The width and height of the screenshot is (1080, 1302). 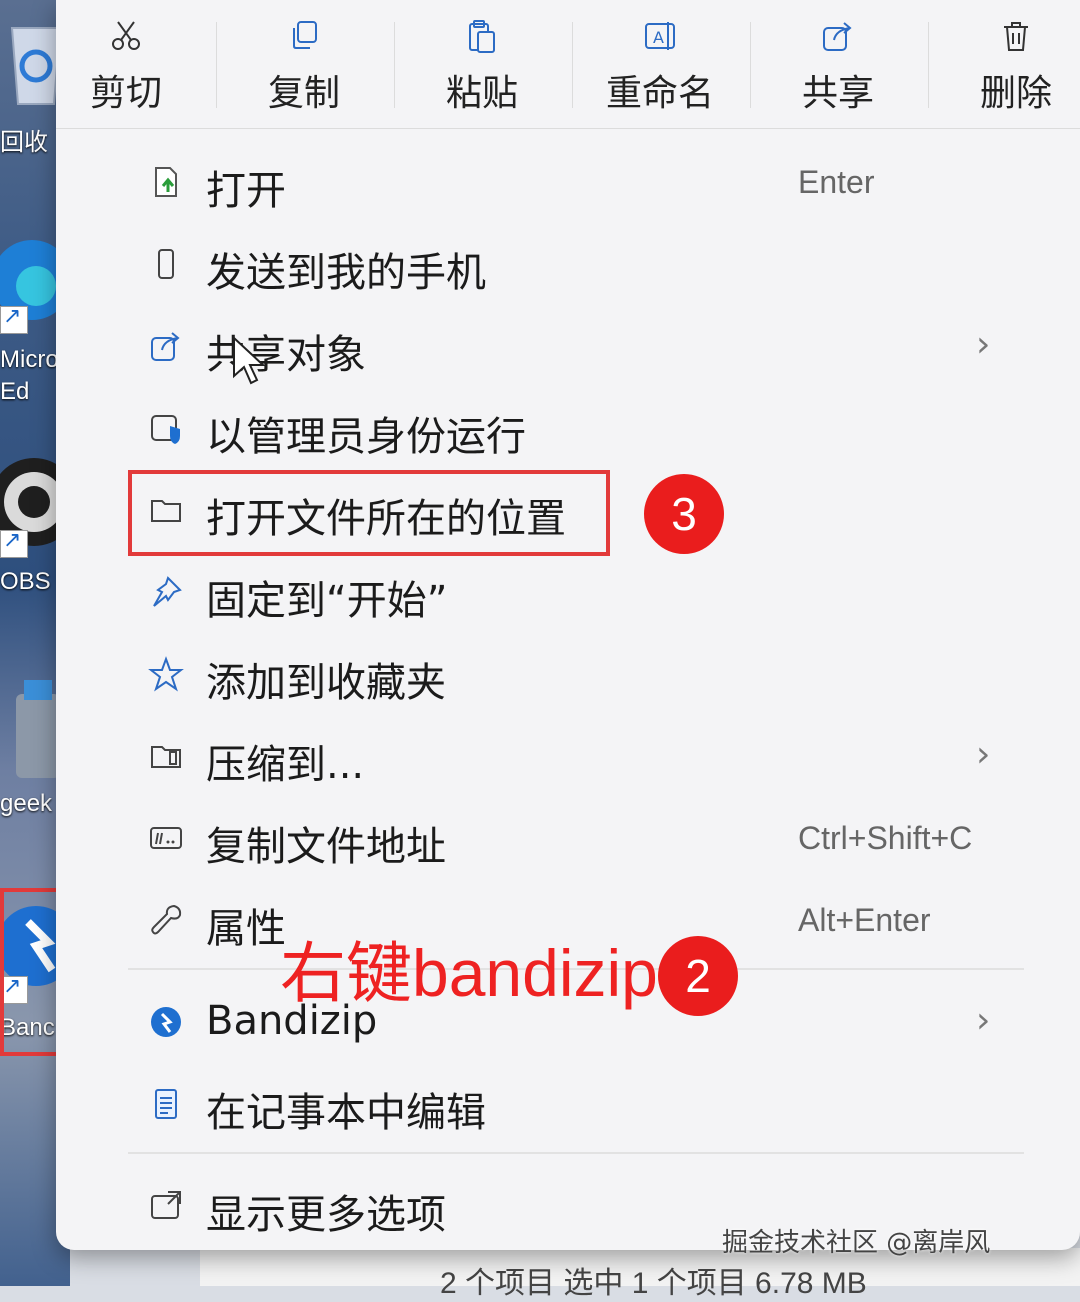 What do you see at coordinates (166, 1104) in the screenshot?
I see `notepad-icon` at bounding box center [166, 1104].